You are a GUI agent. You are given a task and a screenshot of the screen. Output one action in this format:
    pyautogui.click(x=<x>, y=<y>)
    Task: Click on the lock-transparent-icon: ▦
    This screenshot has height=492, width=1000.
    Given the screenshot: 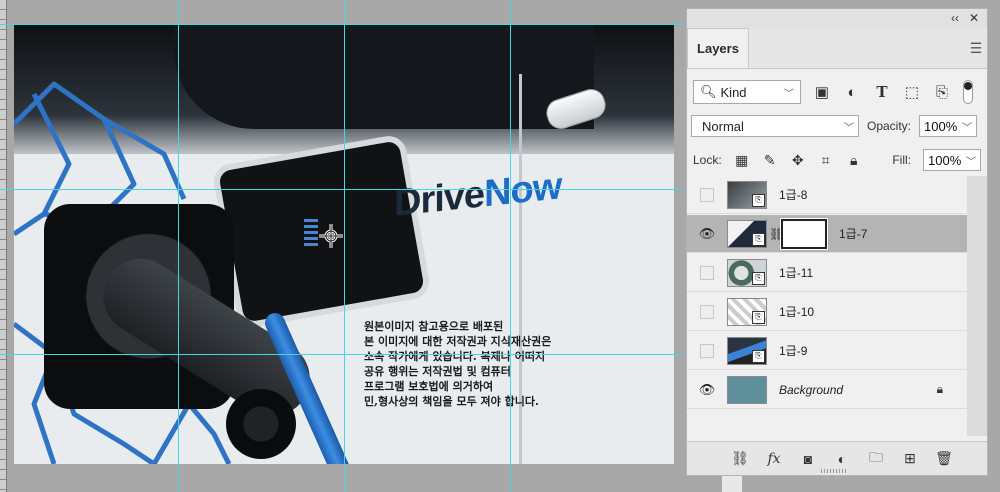 What is the action you would take?
    pyautogui.click(x=742, y=160)
    